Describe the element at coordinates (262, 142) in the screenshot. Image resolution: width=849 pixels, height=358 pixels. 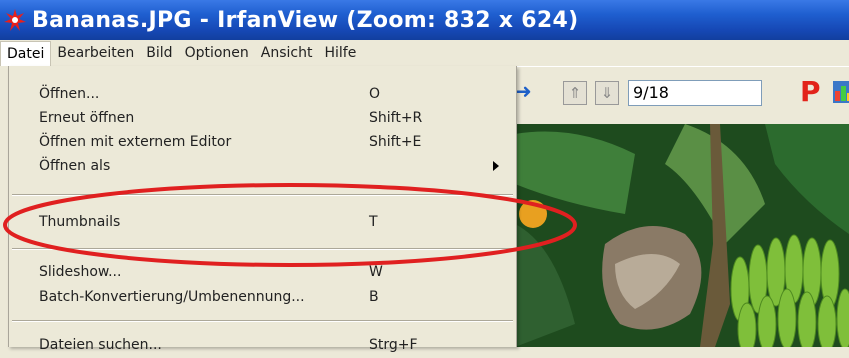
I see `menu-item-oeffnen-mit-editor: Öffnen mit externem Editor Shift+E` at that location.